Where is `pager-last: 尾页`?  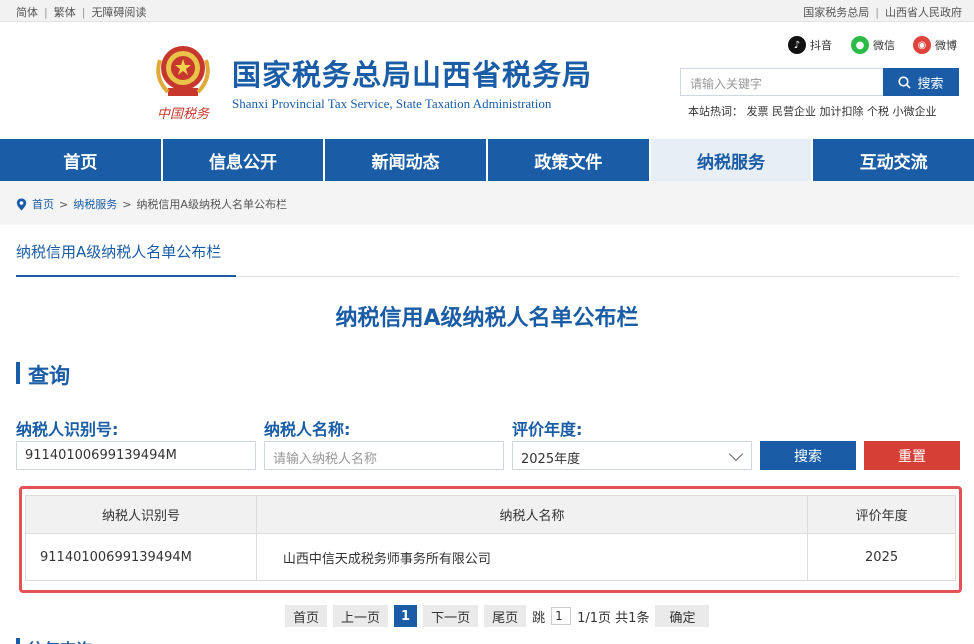
pager-last: 尾页 is located at coordinates (505, 616).